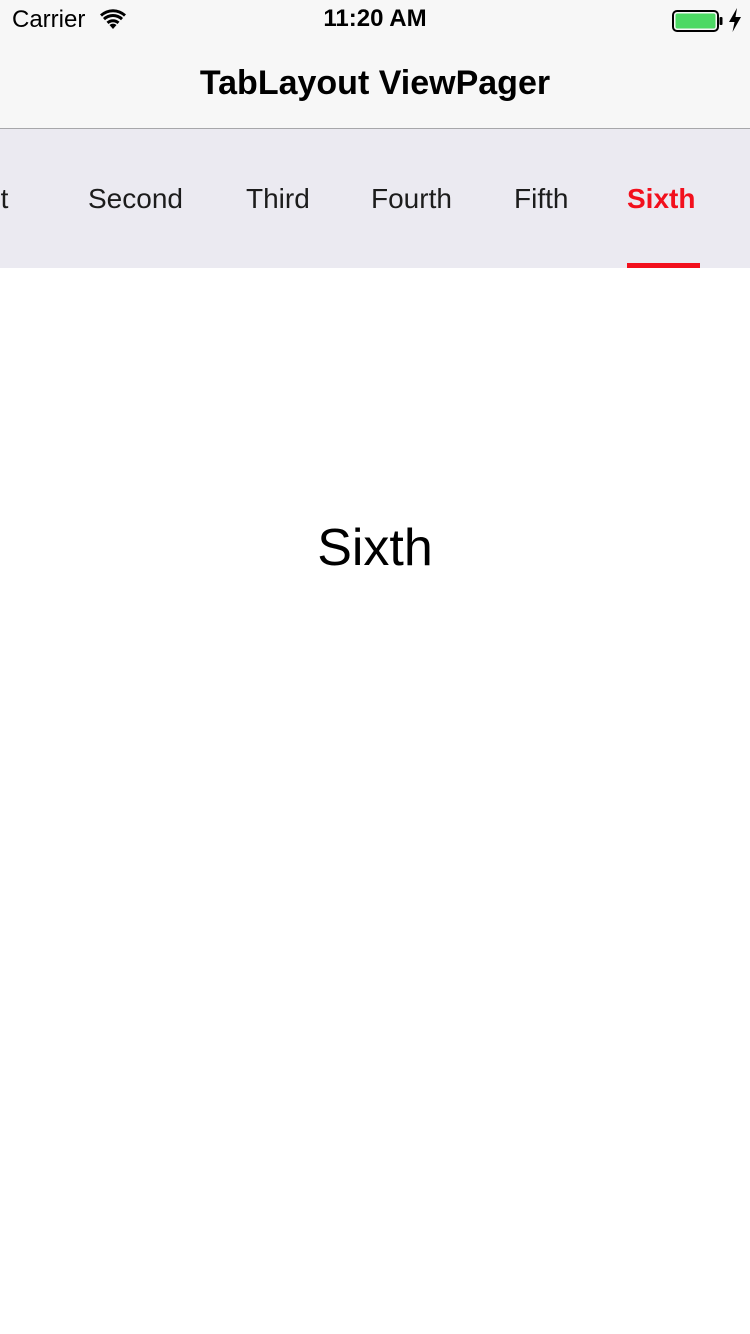 The height and width of the screenshot is (1334, 750). I want to click on tab-strip: First Second Third Fourth Fifth Sixth, so click(375, 198).